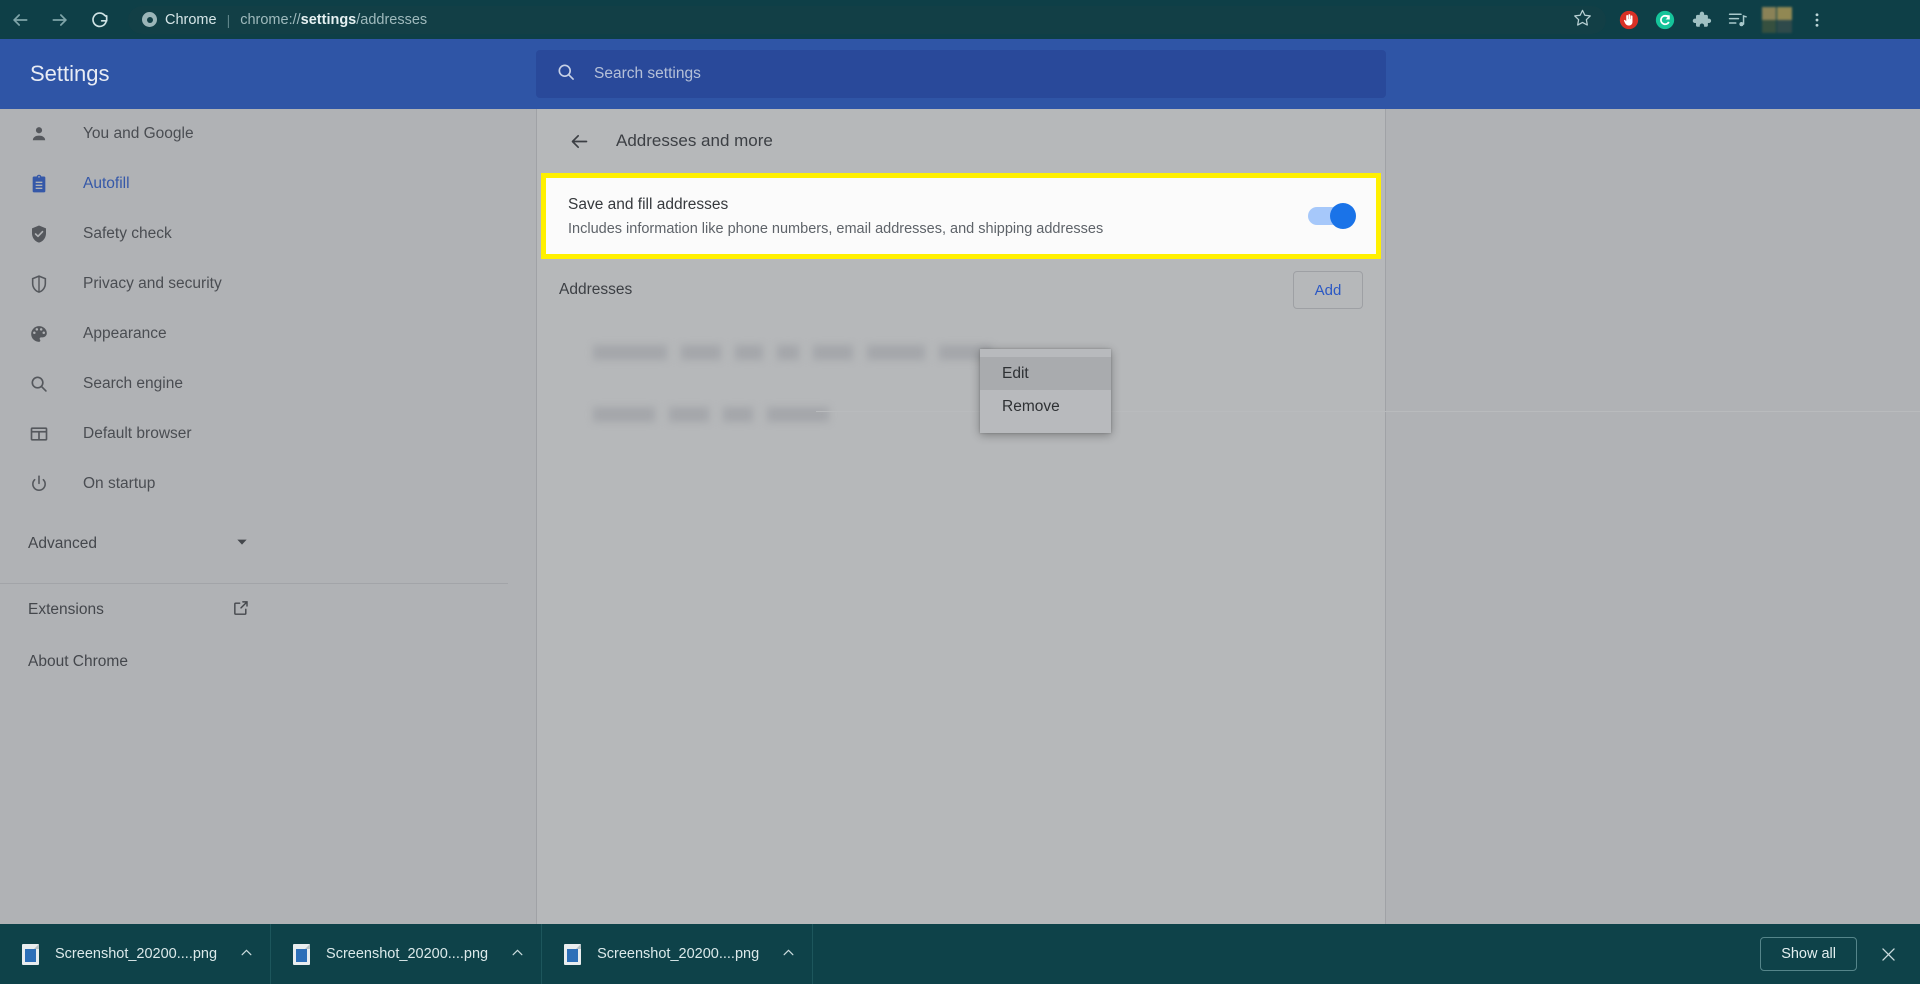 This screenshot has height=984, width=1920. What do you see at coordinates (70, 73) in the screenshot?
I see `settings-app-title: Settings` at bounding box center [70, 73].